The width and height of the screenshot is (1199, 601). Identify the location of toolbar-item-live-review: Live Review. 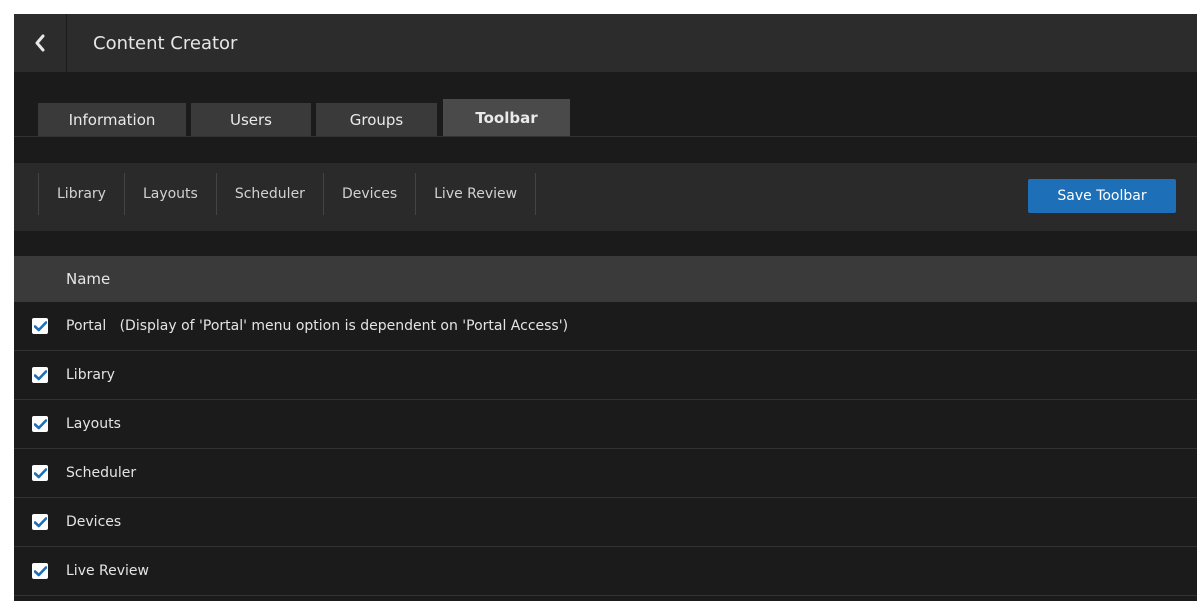
(476, 194).